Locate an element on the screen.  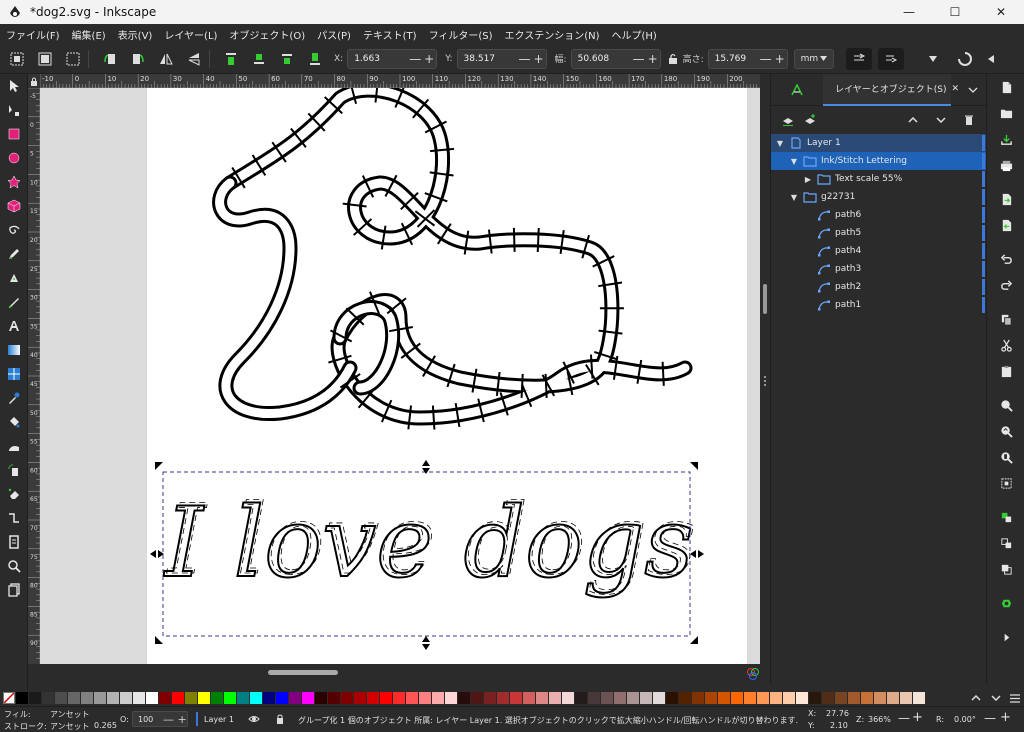
rotation-value: 0.00° is located at coordinates (965, 719).